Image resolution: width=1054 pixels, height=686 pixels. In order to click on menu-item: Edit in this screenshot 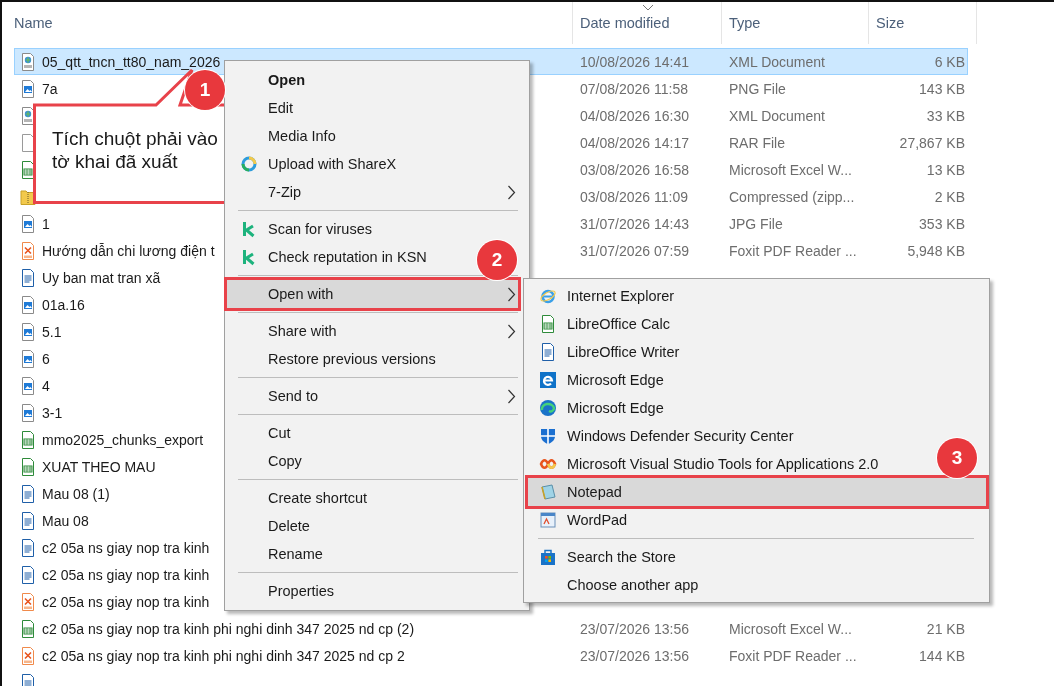, I will do `click(260, 108)`.